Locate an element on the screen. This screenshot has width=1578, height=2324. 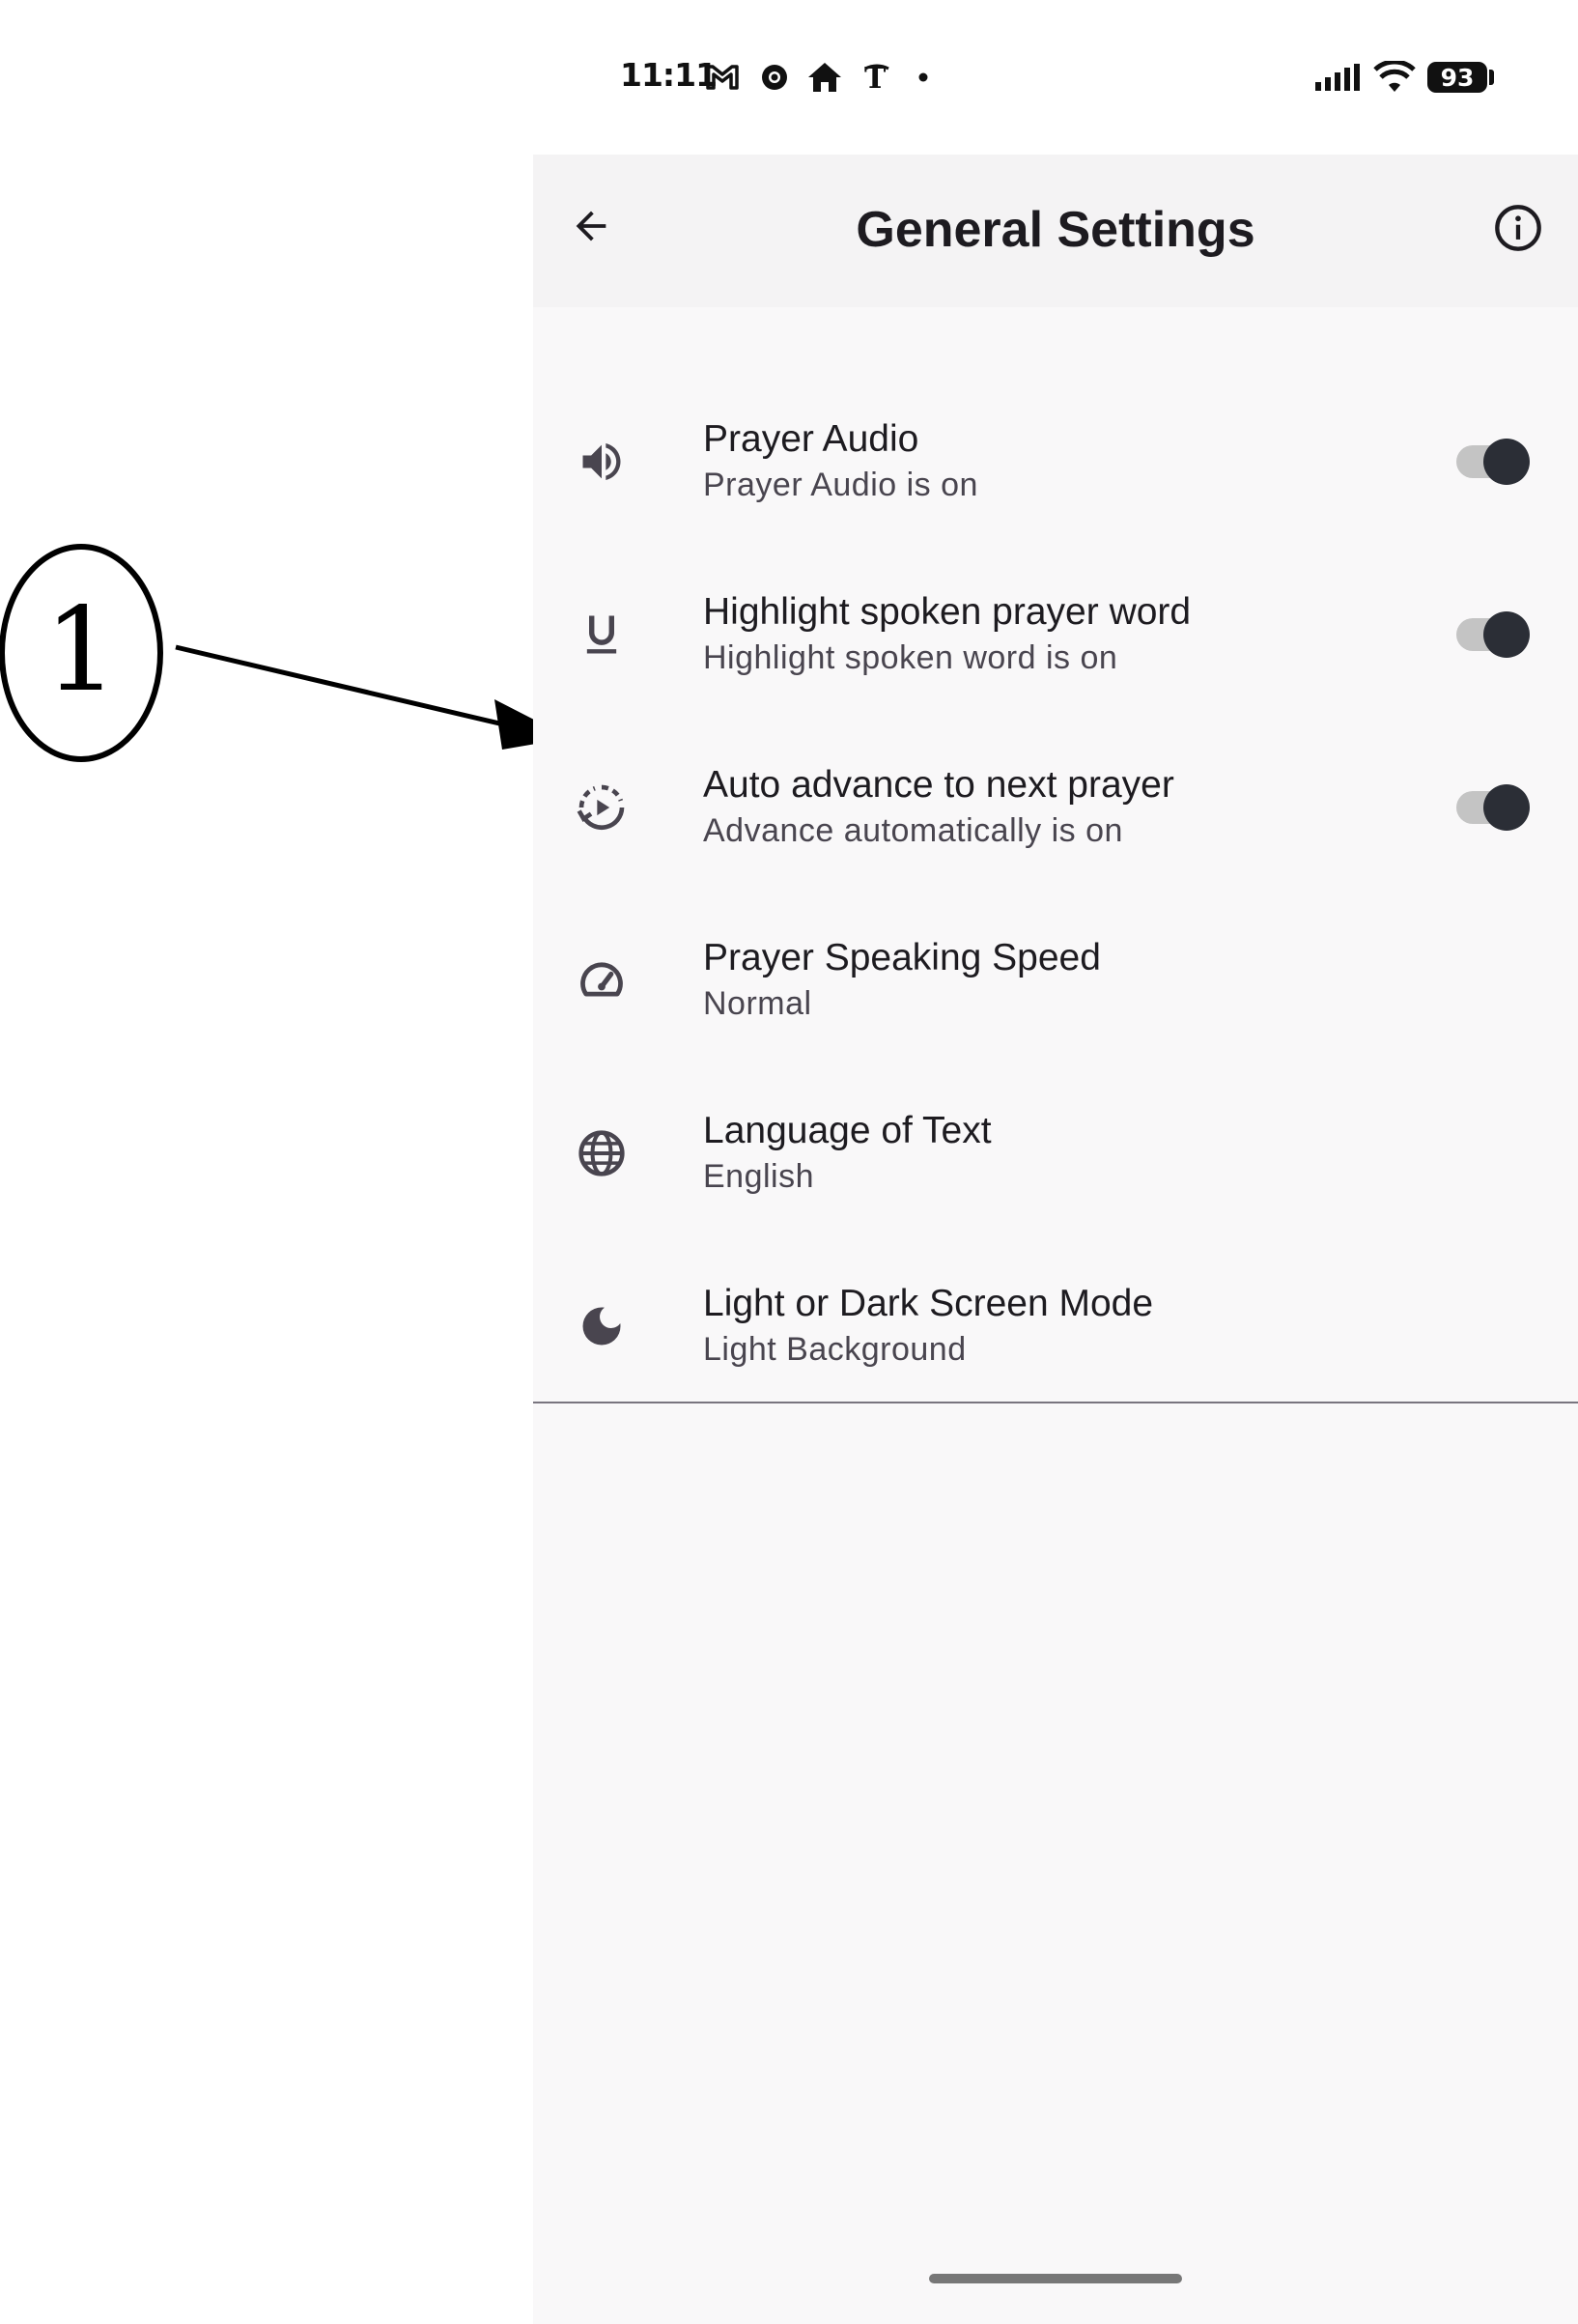
setting-title: Prayer Audio is located at coordinates (811, 438).